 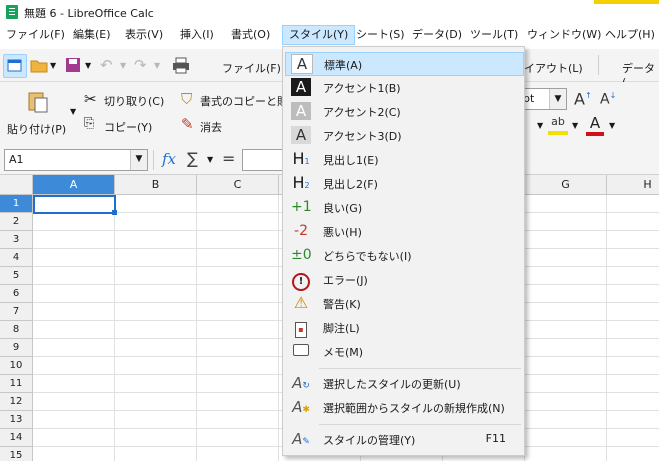 I want to click on row-header-8: 8, so click(x=16, y=330).